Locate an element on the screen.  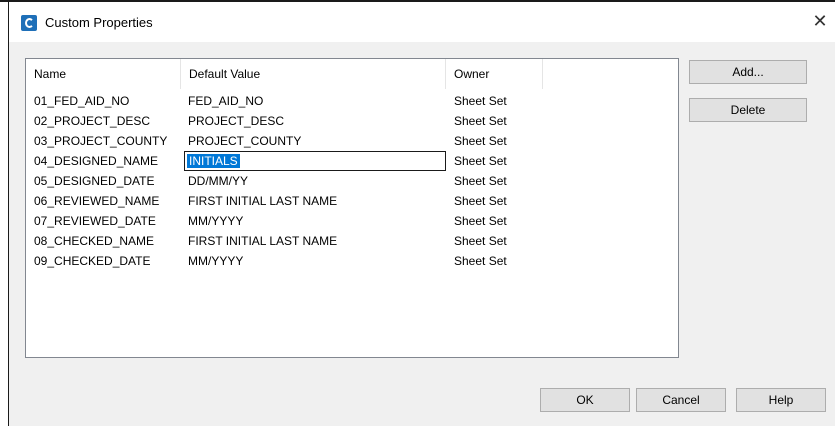
app-logo-icon is located at coordinates (29, 23).